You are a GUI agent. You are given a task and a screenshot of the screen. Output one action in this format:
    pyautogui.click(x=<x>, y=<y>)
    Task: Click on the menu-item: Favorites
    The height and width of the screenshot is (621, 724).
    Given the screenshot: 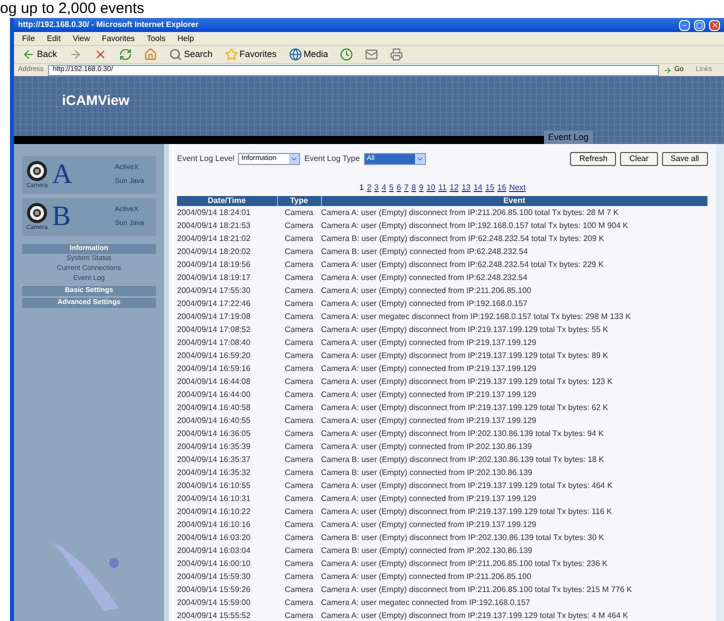 What is the action you would take?
    pyautogui.click(x=118, y=38)
    